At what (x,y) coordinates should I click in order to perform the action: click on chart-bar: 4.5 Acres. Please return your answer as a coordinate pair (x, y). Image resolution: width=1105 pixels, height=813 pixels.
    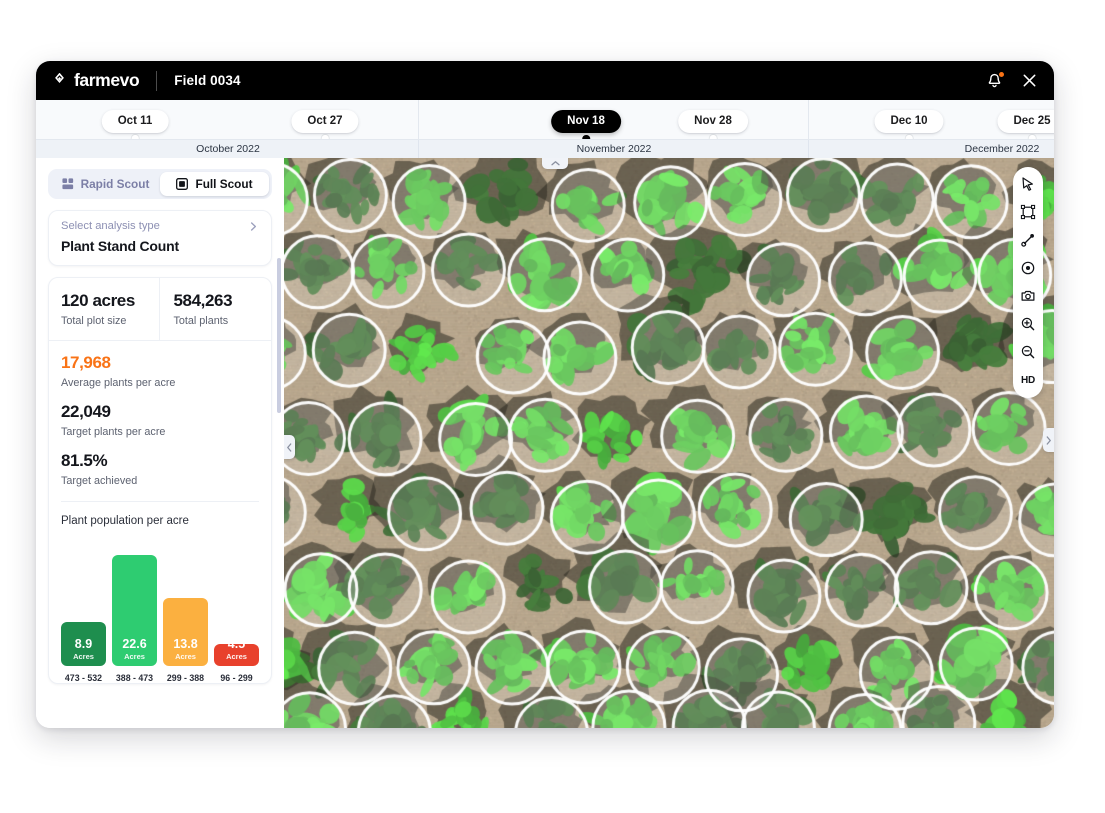
    Looking at the image, I should click on (236, 651).